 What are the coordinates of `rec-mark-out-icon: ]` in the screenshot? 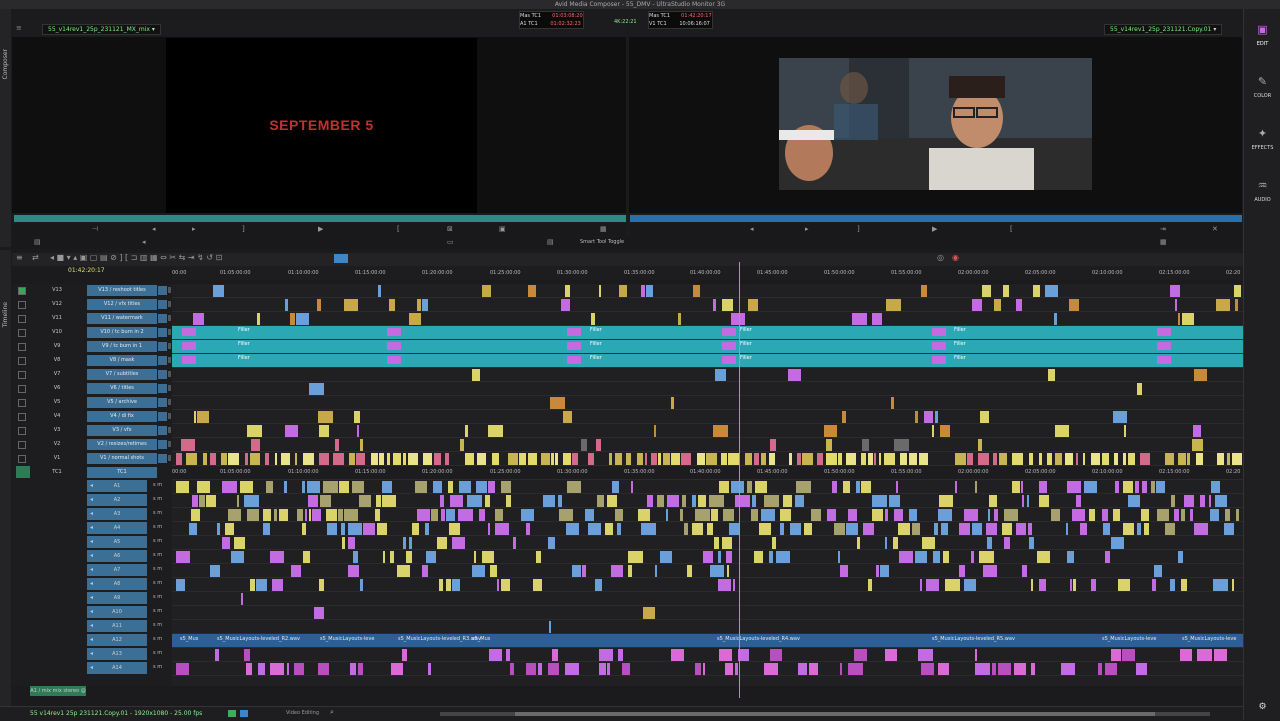 It's located at (858, 229).